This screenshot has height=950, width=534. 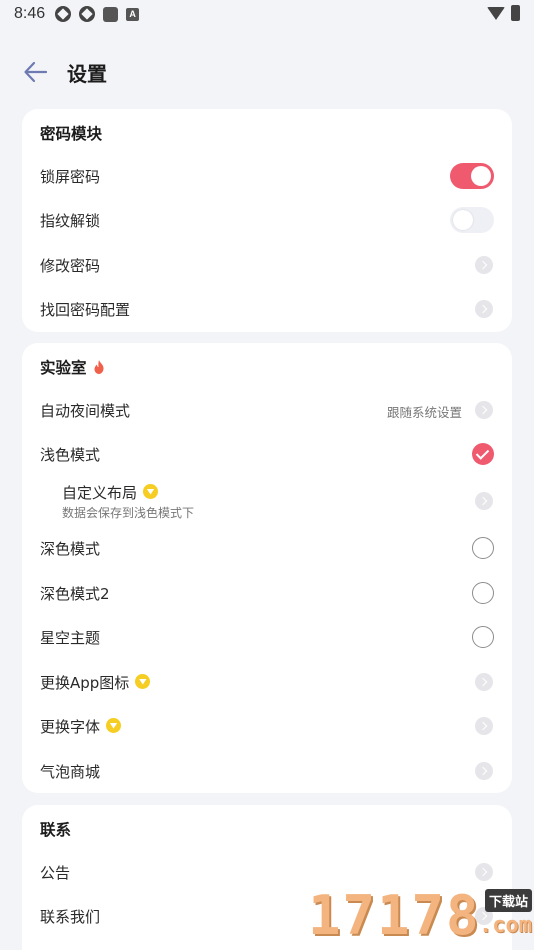 What do you see at coordinates (70, 638) in the screenshot?
I see `row-label: 星空主题` at bounding box center [70, 638].